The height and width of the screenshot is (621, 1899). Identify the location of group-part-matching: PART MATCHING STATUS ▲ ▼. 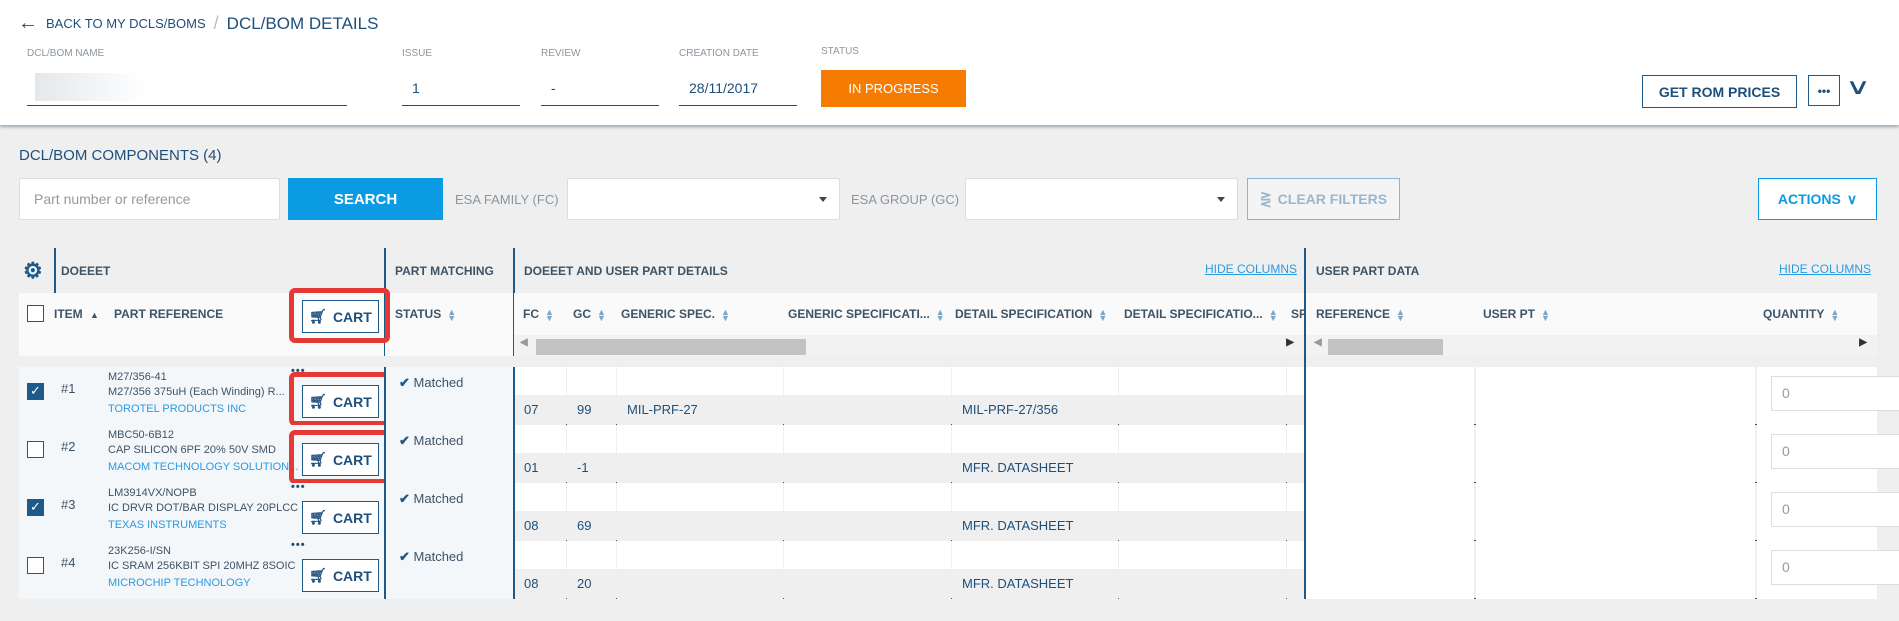
(449, 302).